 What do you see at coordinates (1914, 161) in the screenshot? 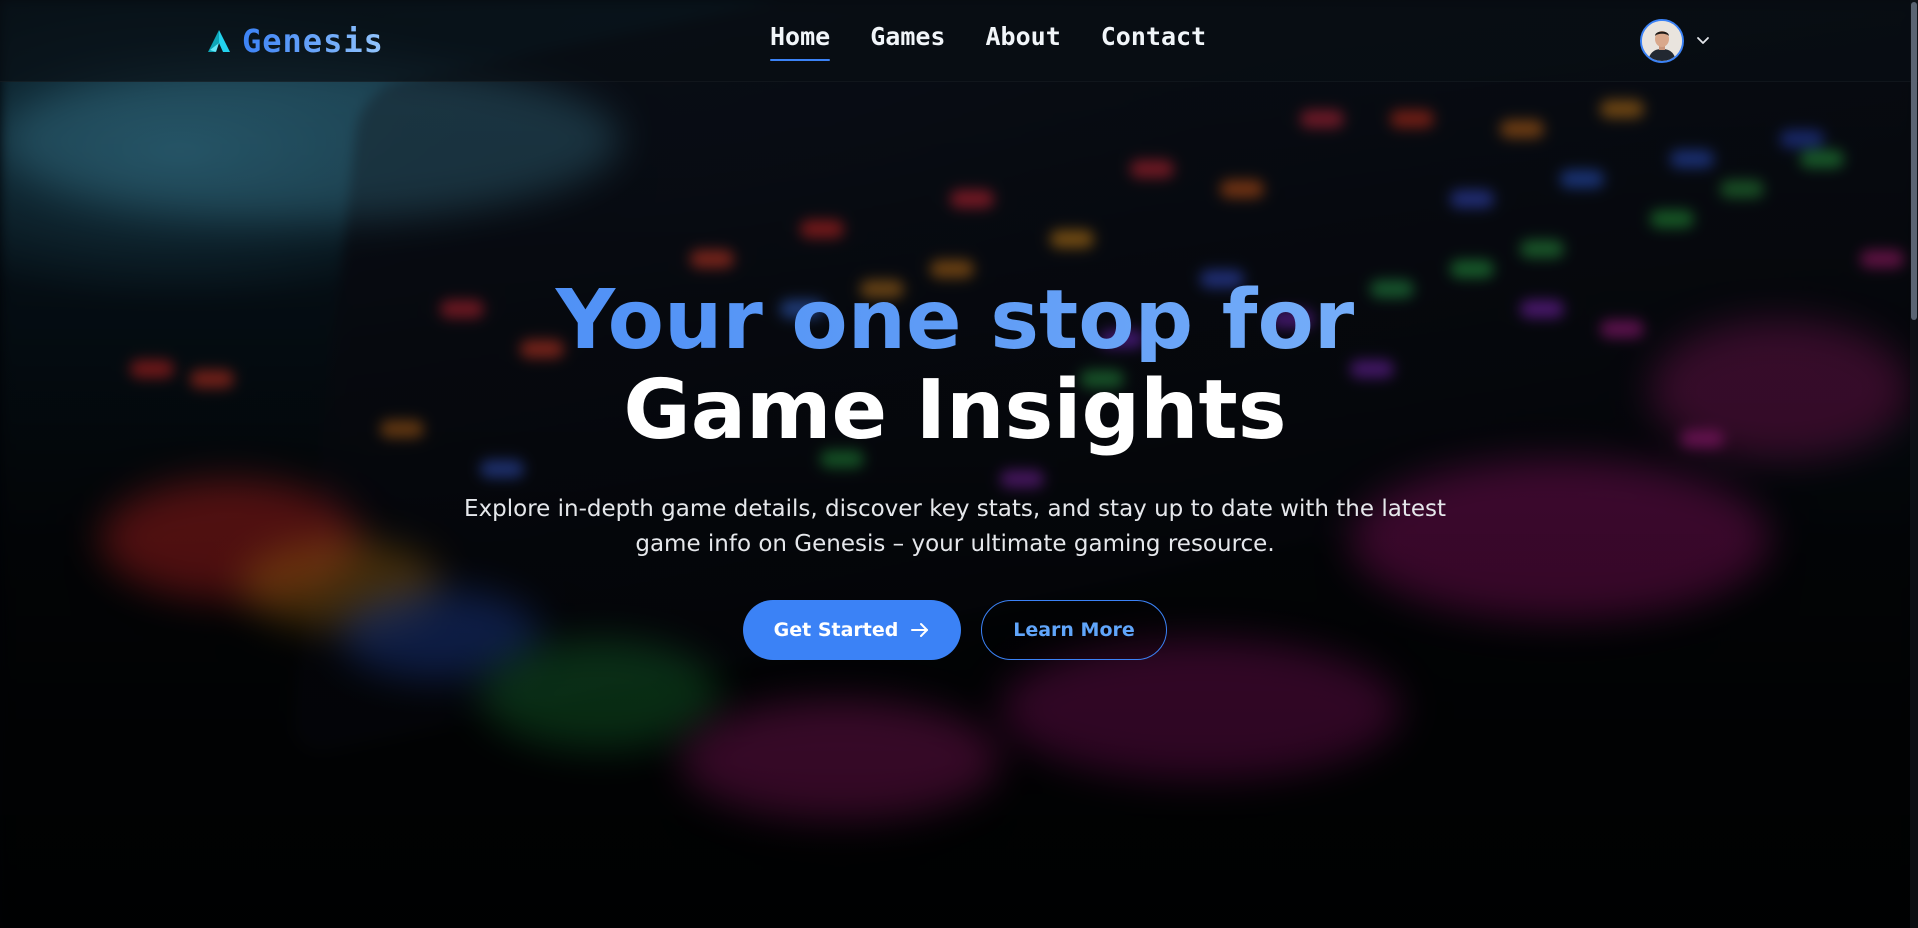
I see `scrollbar-thumb` at bounding box center [1914, 161].